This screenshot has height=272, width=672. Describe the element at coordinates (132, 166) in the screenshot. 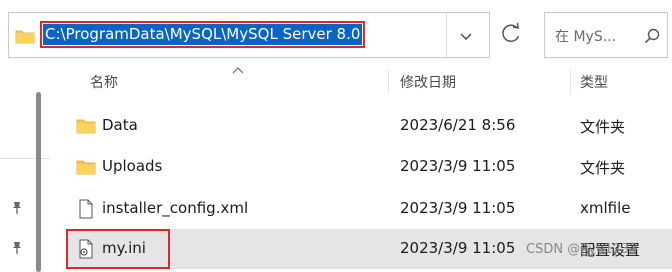

I see `file-name: Uploads` at that location.